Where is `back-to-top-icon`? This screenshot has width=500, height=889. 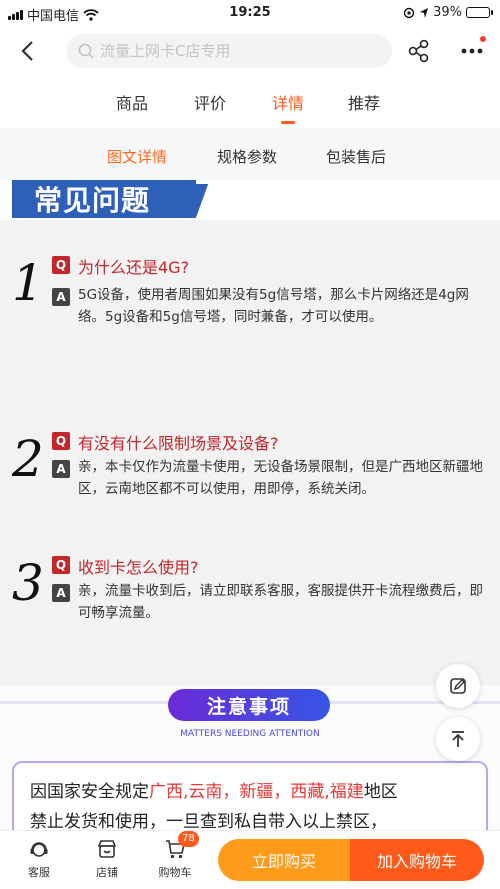 back-to-top-icon is located at coordinates (458, 739).